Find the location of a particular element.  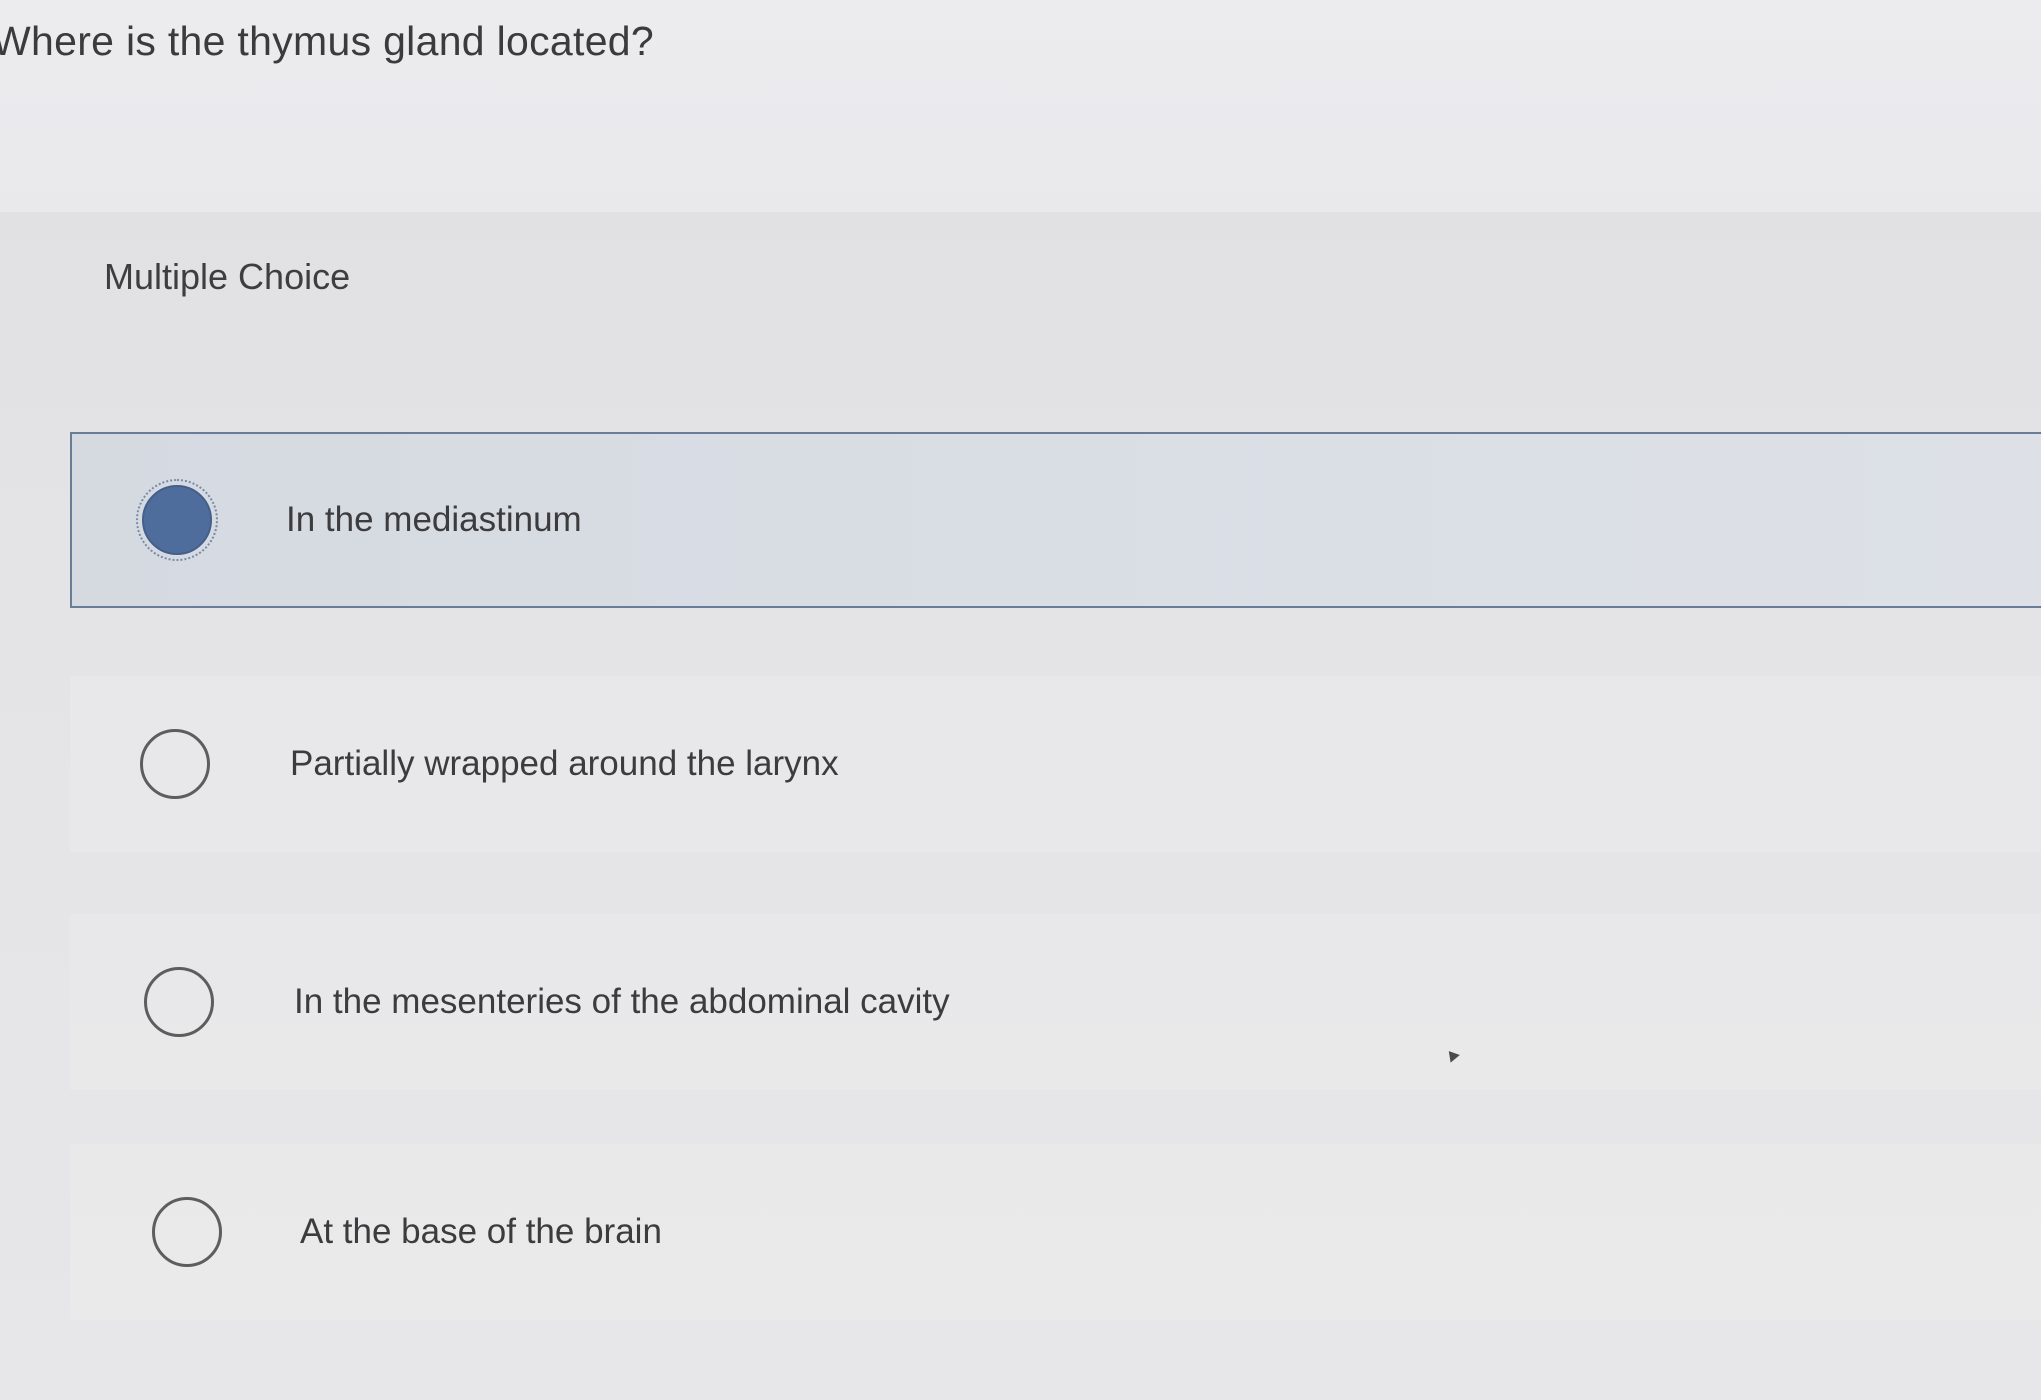

answer-option-label: In the mediastinum is located at coordinates (434, 519).